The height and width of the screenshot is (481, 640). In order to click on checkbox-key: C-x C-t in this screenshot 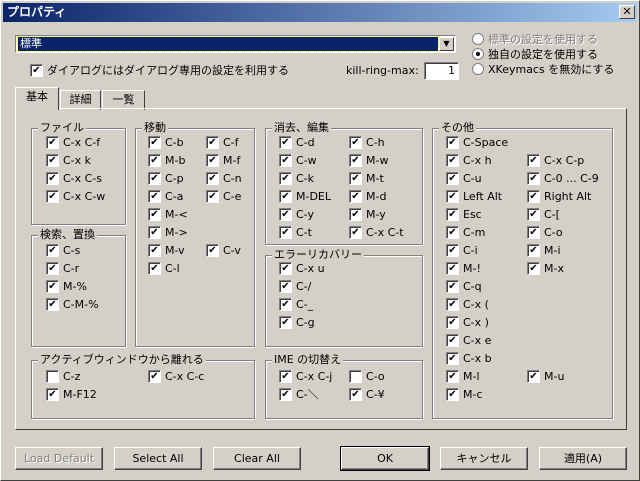, I will do `click(376, 233)`.